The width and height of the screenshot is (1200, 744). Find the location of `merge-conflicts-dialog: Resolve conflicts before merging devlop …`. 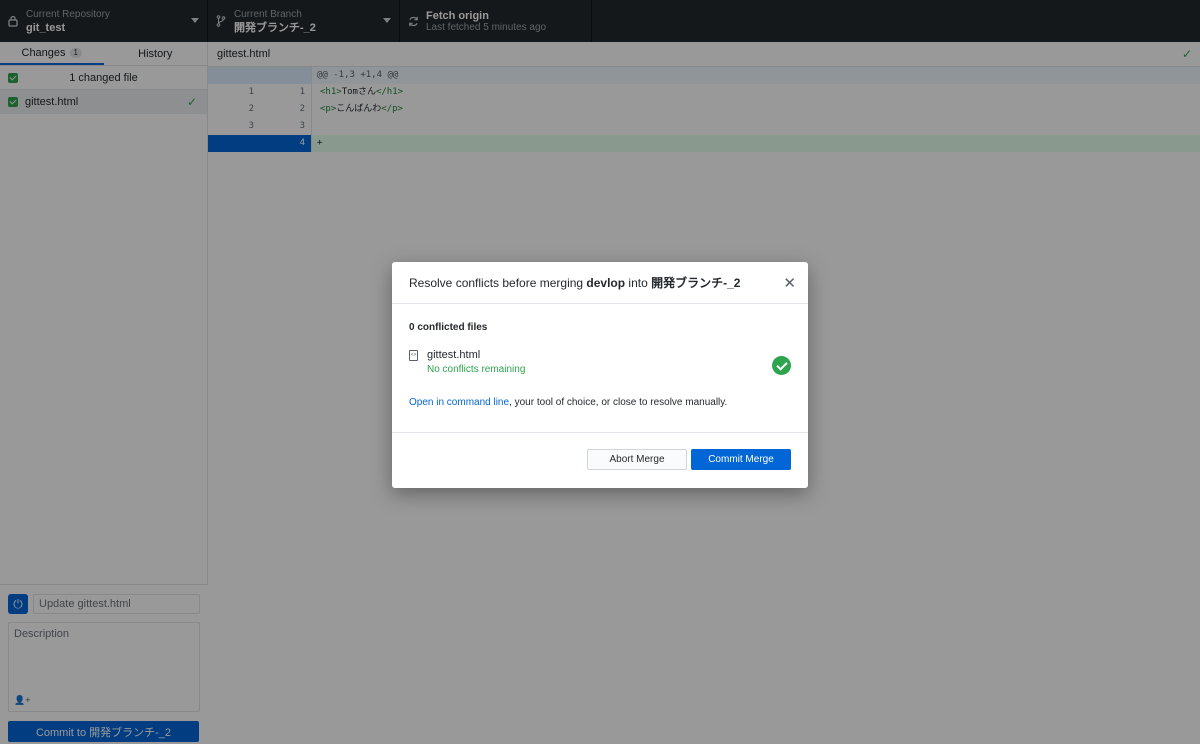

merge-conflicts-dialog: Resolve conflicts before merging devlop … is located at coordinates (600, 375).